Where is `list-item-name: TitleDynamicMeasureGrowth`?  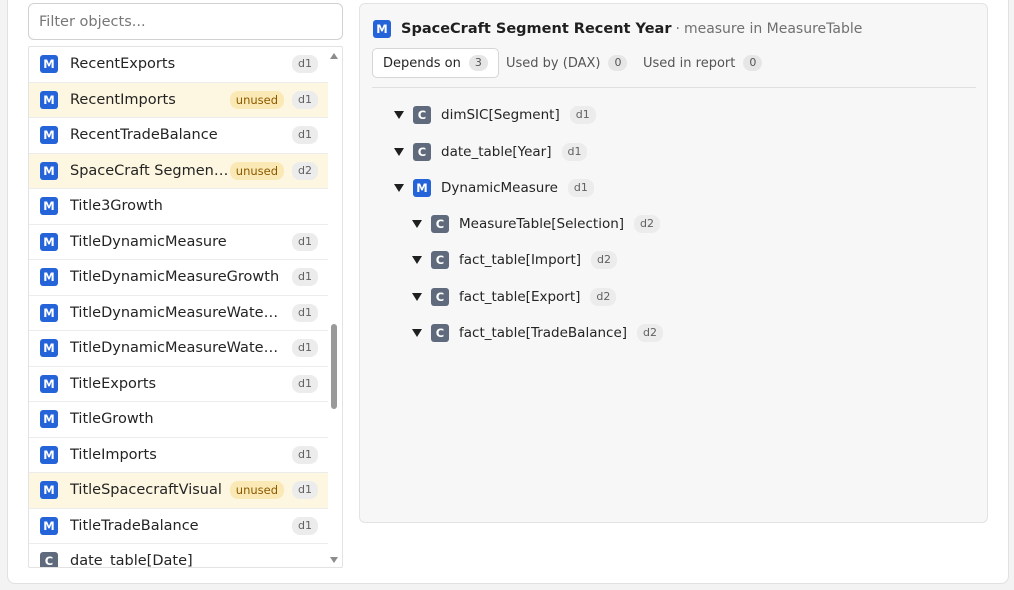
list-item-name: TitleDynamicMeasureGrowth is located at coordinates (175, 277).